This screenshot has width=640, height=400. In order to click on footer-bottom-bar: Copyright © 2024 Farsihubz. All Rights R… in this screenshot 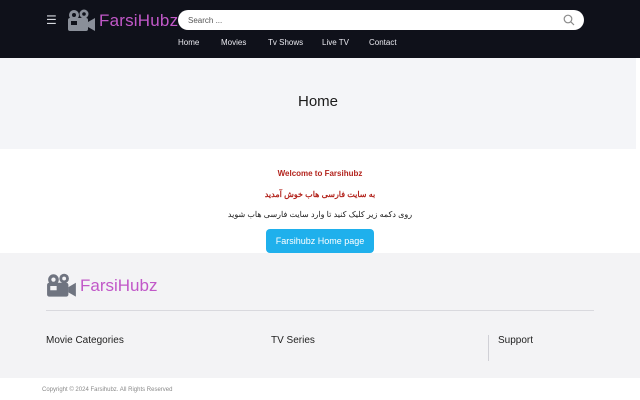, I will do `click(318, 389)`.